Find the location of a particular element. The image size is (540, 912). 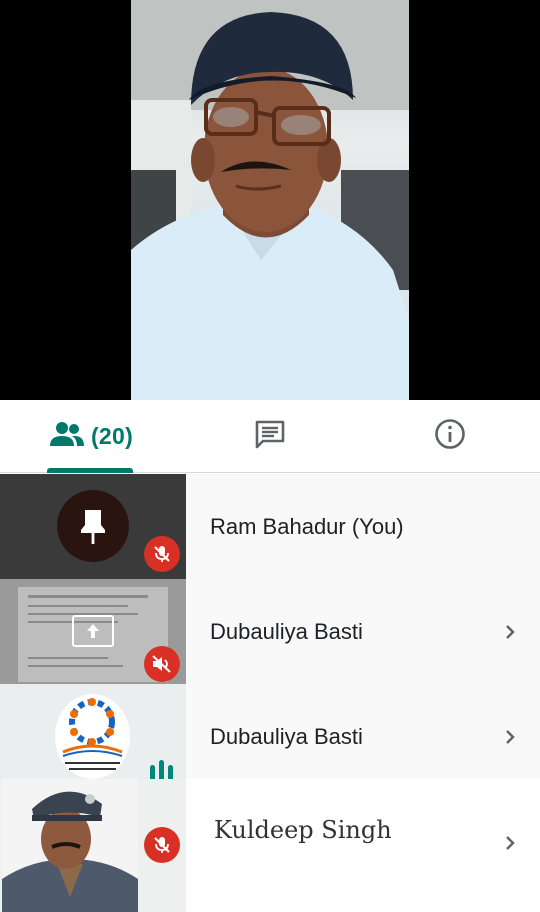

participant-count: (20) is located at coordinates (112, 435).